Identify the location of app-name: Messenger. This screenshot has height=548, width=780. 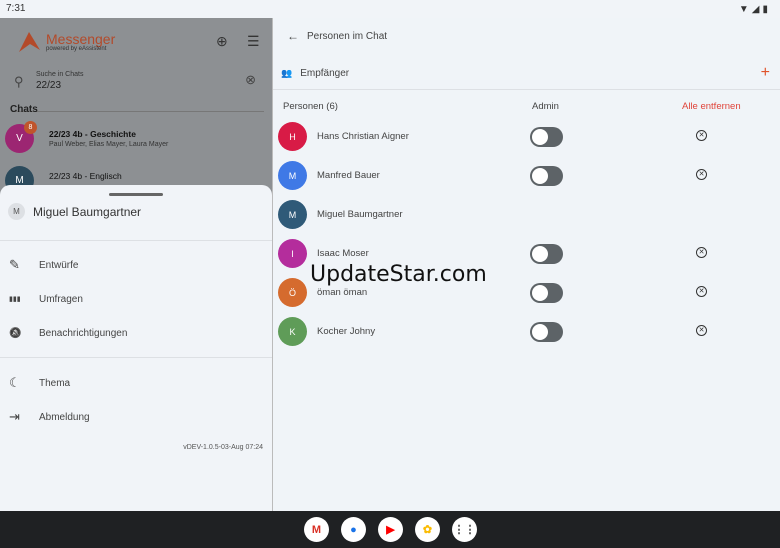
(81, 39).